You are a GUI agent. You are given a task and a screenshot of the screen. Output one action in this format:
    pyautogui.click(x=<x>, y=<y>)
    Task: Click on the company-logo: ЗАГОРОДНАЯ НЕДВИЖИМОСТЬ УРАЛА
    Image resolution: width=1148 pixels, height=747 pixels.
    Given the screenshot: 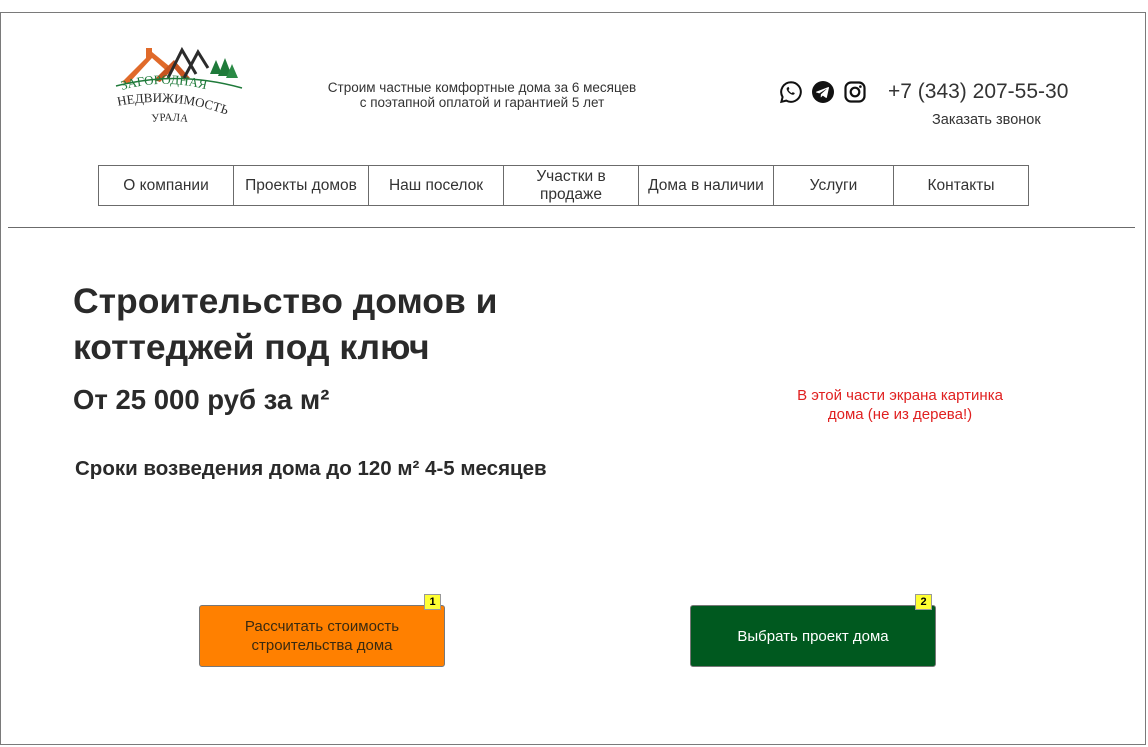 What is the action you would take?
    pyautogui.click(x=178, y=87)
    